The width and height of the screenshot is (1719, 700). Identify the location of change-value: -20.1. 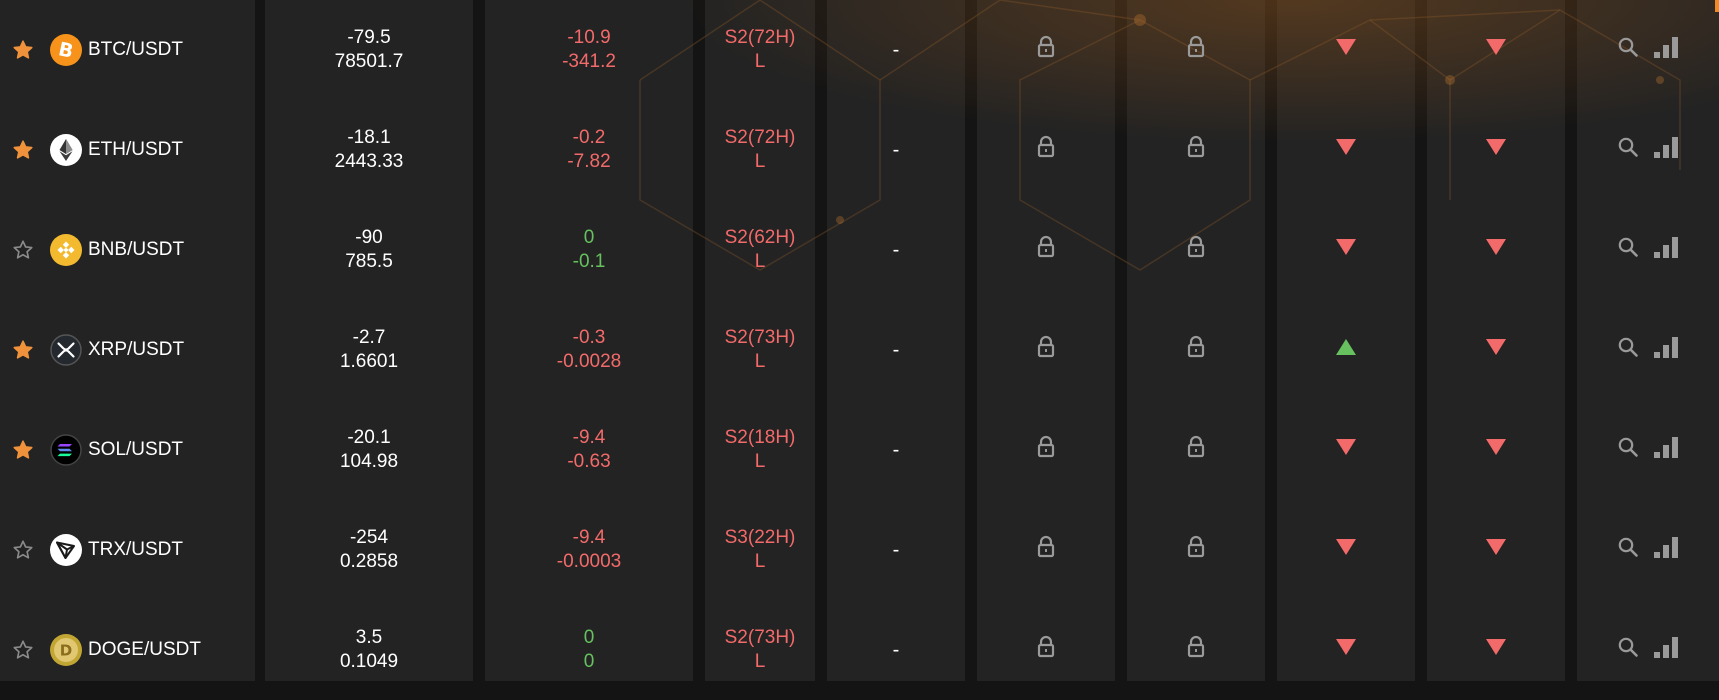
(369, 437).